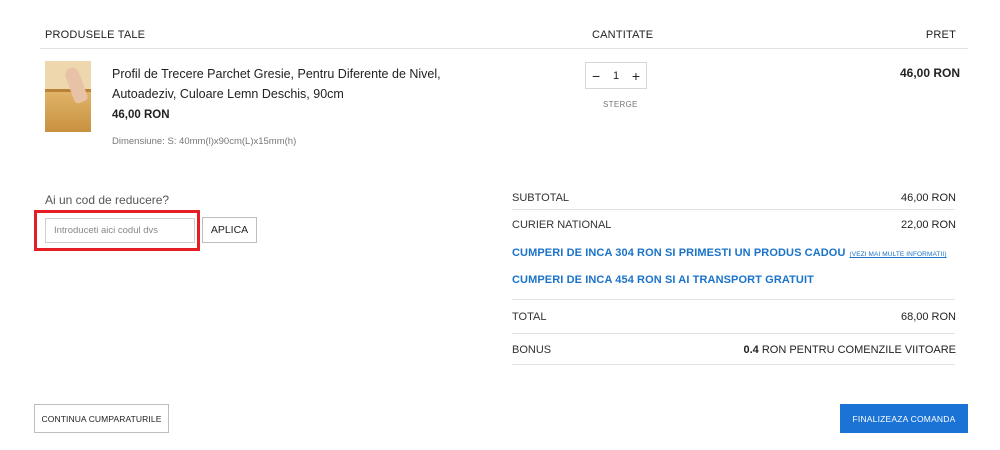  What do you see at coordinates (623, 35) in the screenshot?
I see `quantity-column-header: CANTITATE` at bounding box center [623, 35].